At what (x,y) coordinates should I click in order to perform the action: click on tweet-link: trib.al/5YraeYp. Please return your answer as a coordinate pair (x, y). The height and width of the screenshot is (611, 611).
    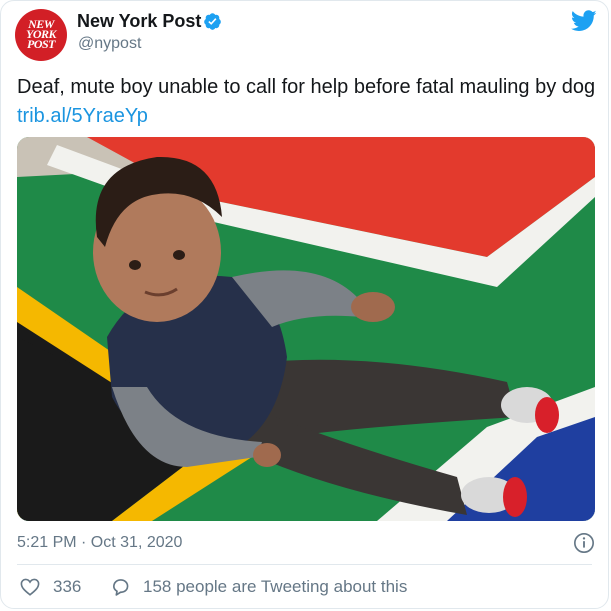
    Looking at the image, I should click on (82, 116).